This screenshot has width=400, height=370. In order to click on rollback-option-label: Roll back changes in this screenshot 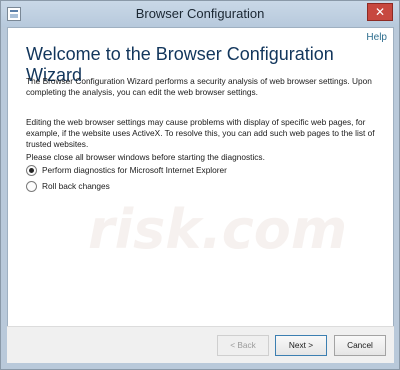, I will do `click(76, 186)`.